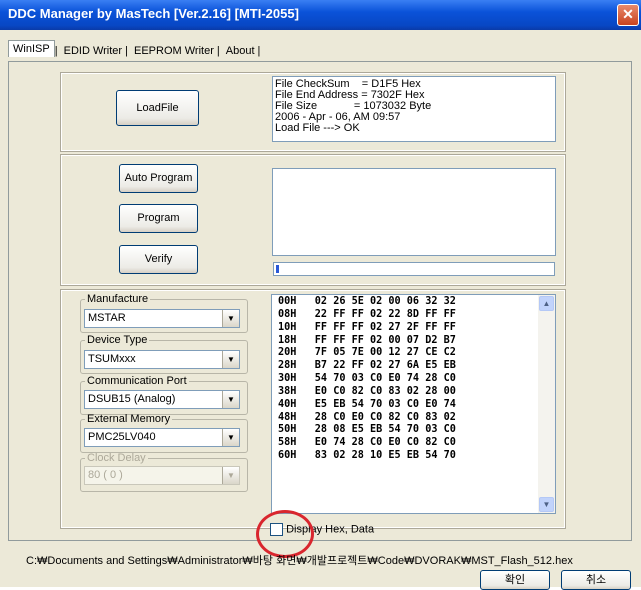 The width and height of the screenshot is (641, 590). Describe the element at coordinates (367, 340) in the screenshot. I see `hex-row: 18H FF FF FF 02 00 07 D2 B7` at that location.